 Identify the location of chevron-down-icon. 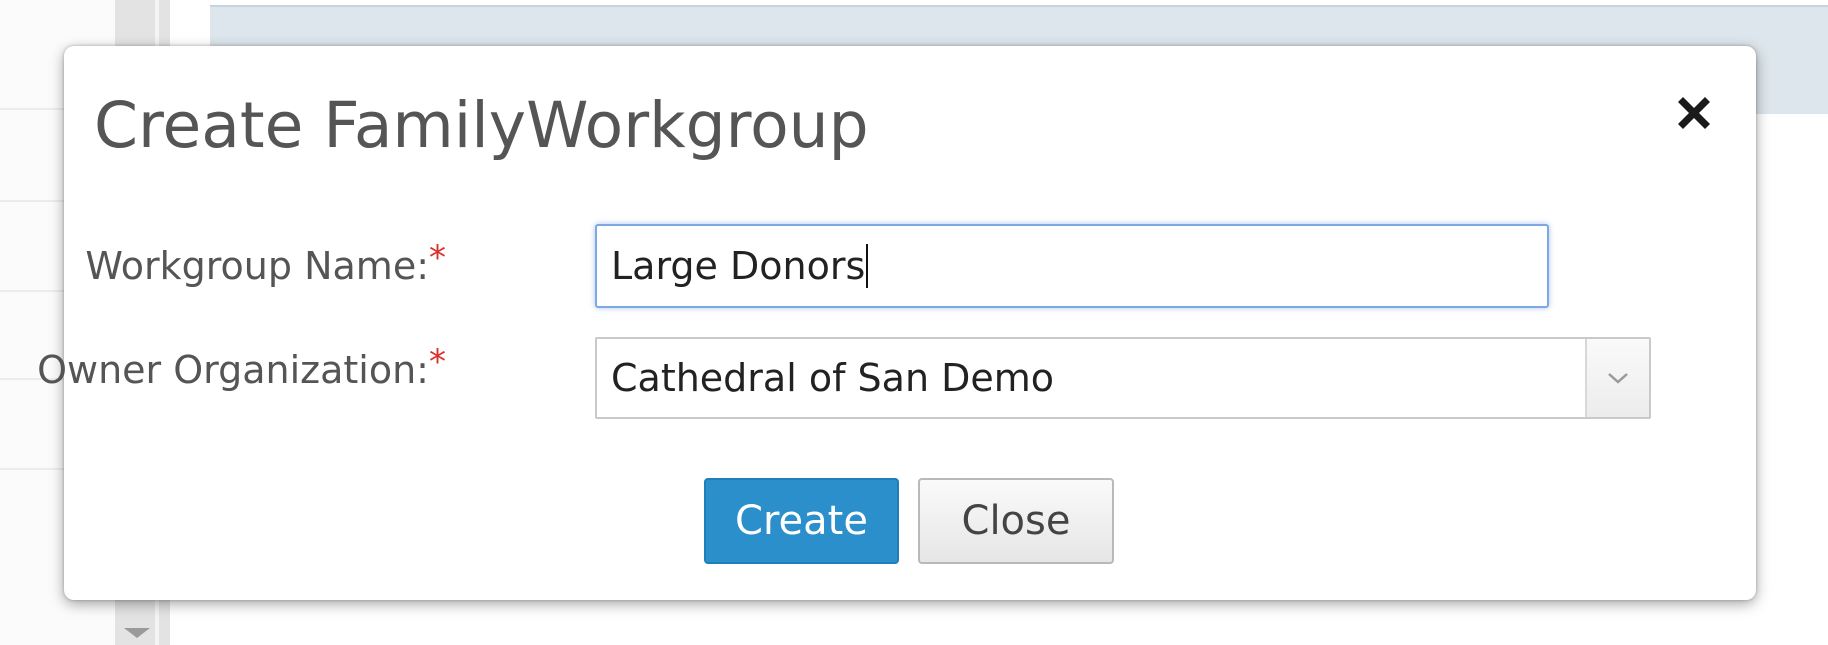
(1618, 378).